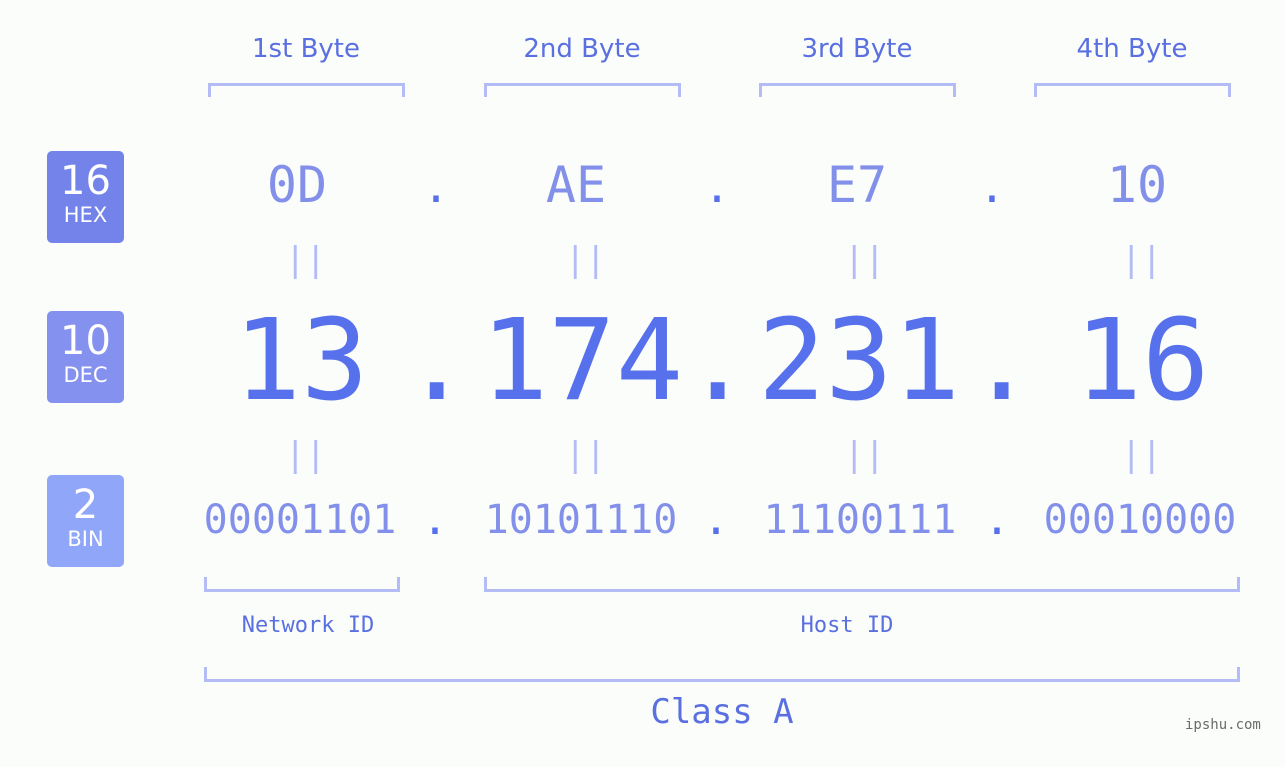  Describe the element at coordinates (862, 584) in the screenshot. I see `host-id-bracket` at that location.